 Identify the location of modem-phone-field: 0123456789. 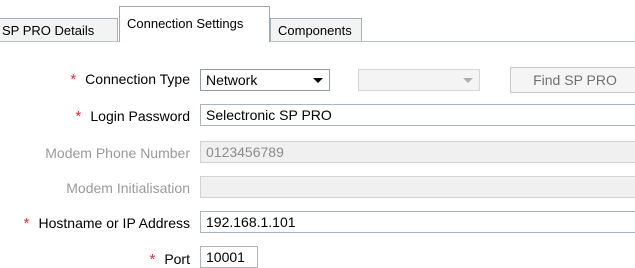
(417, 152).